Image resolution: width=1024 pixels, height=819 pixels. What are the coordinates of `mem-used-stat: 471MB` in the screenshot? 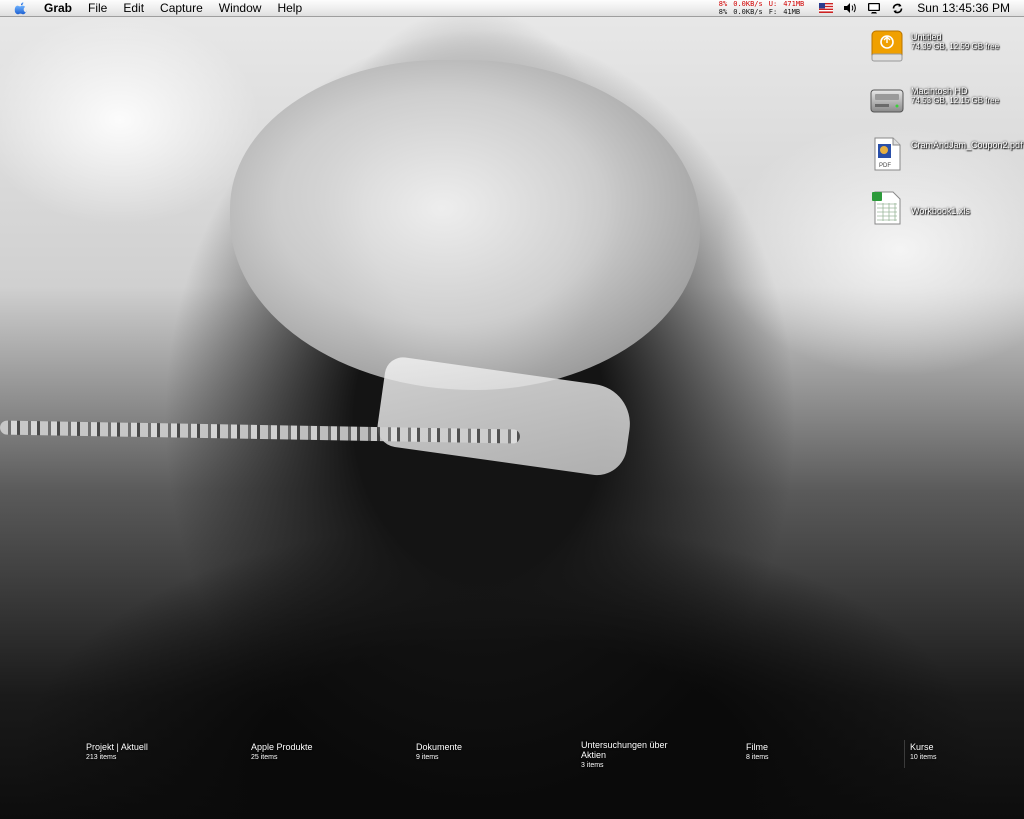 It's located at (794, 4).